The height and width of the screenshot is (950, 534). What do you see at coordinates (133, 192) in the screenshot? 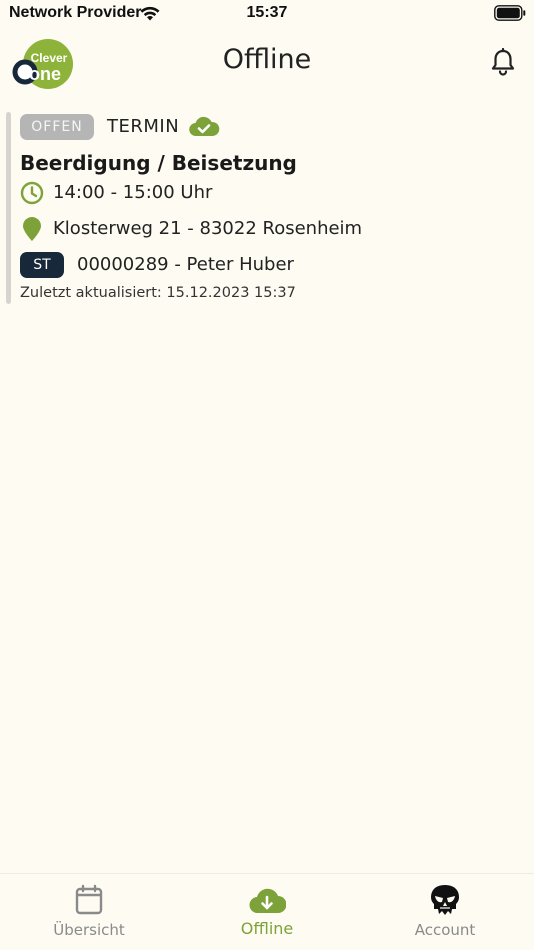
I see `appointment-time: 14:00 - 15:00 Uhr` at bounding box center [133, 192].